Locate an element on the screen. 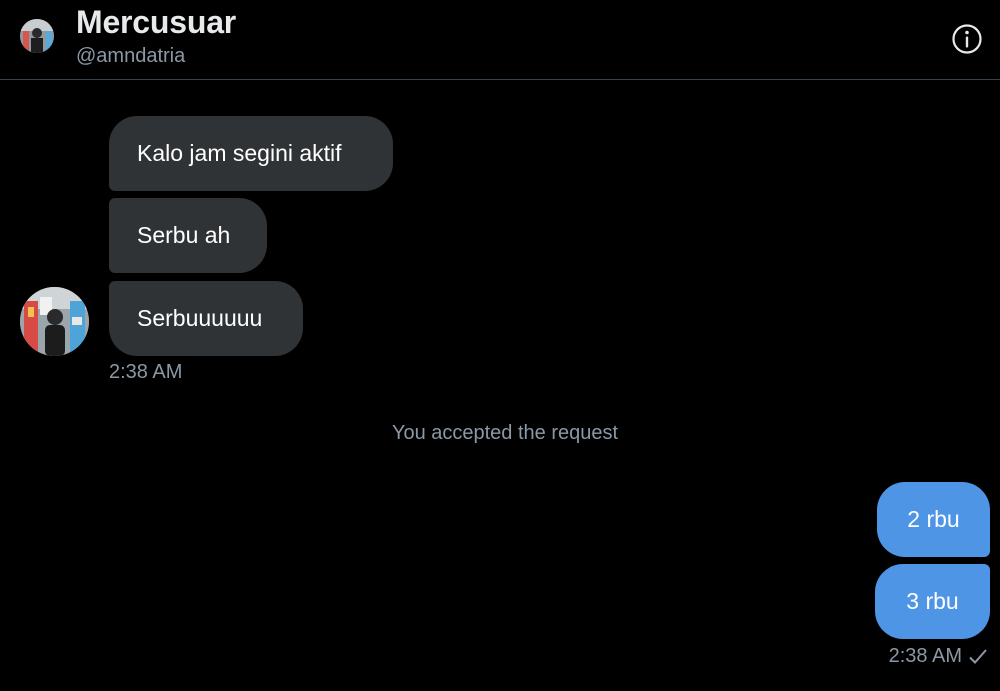 This screenshot has height=691, width=1000. avatar-image is located at coordinates (37, 36).